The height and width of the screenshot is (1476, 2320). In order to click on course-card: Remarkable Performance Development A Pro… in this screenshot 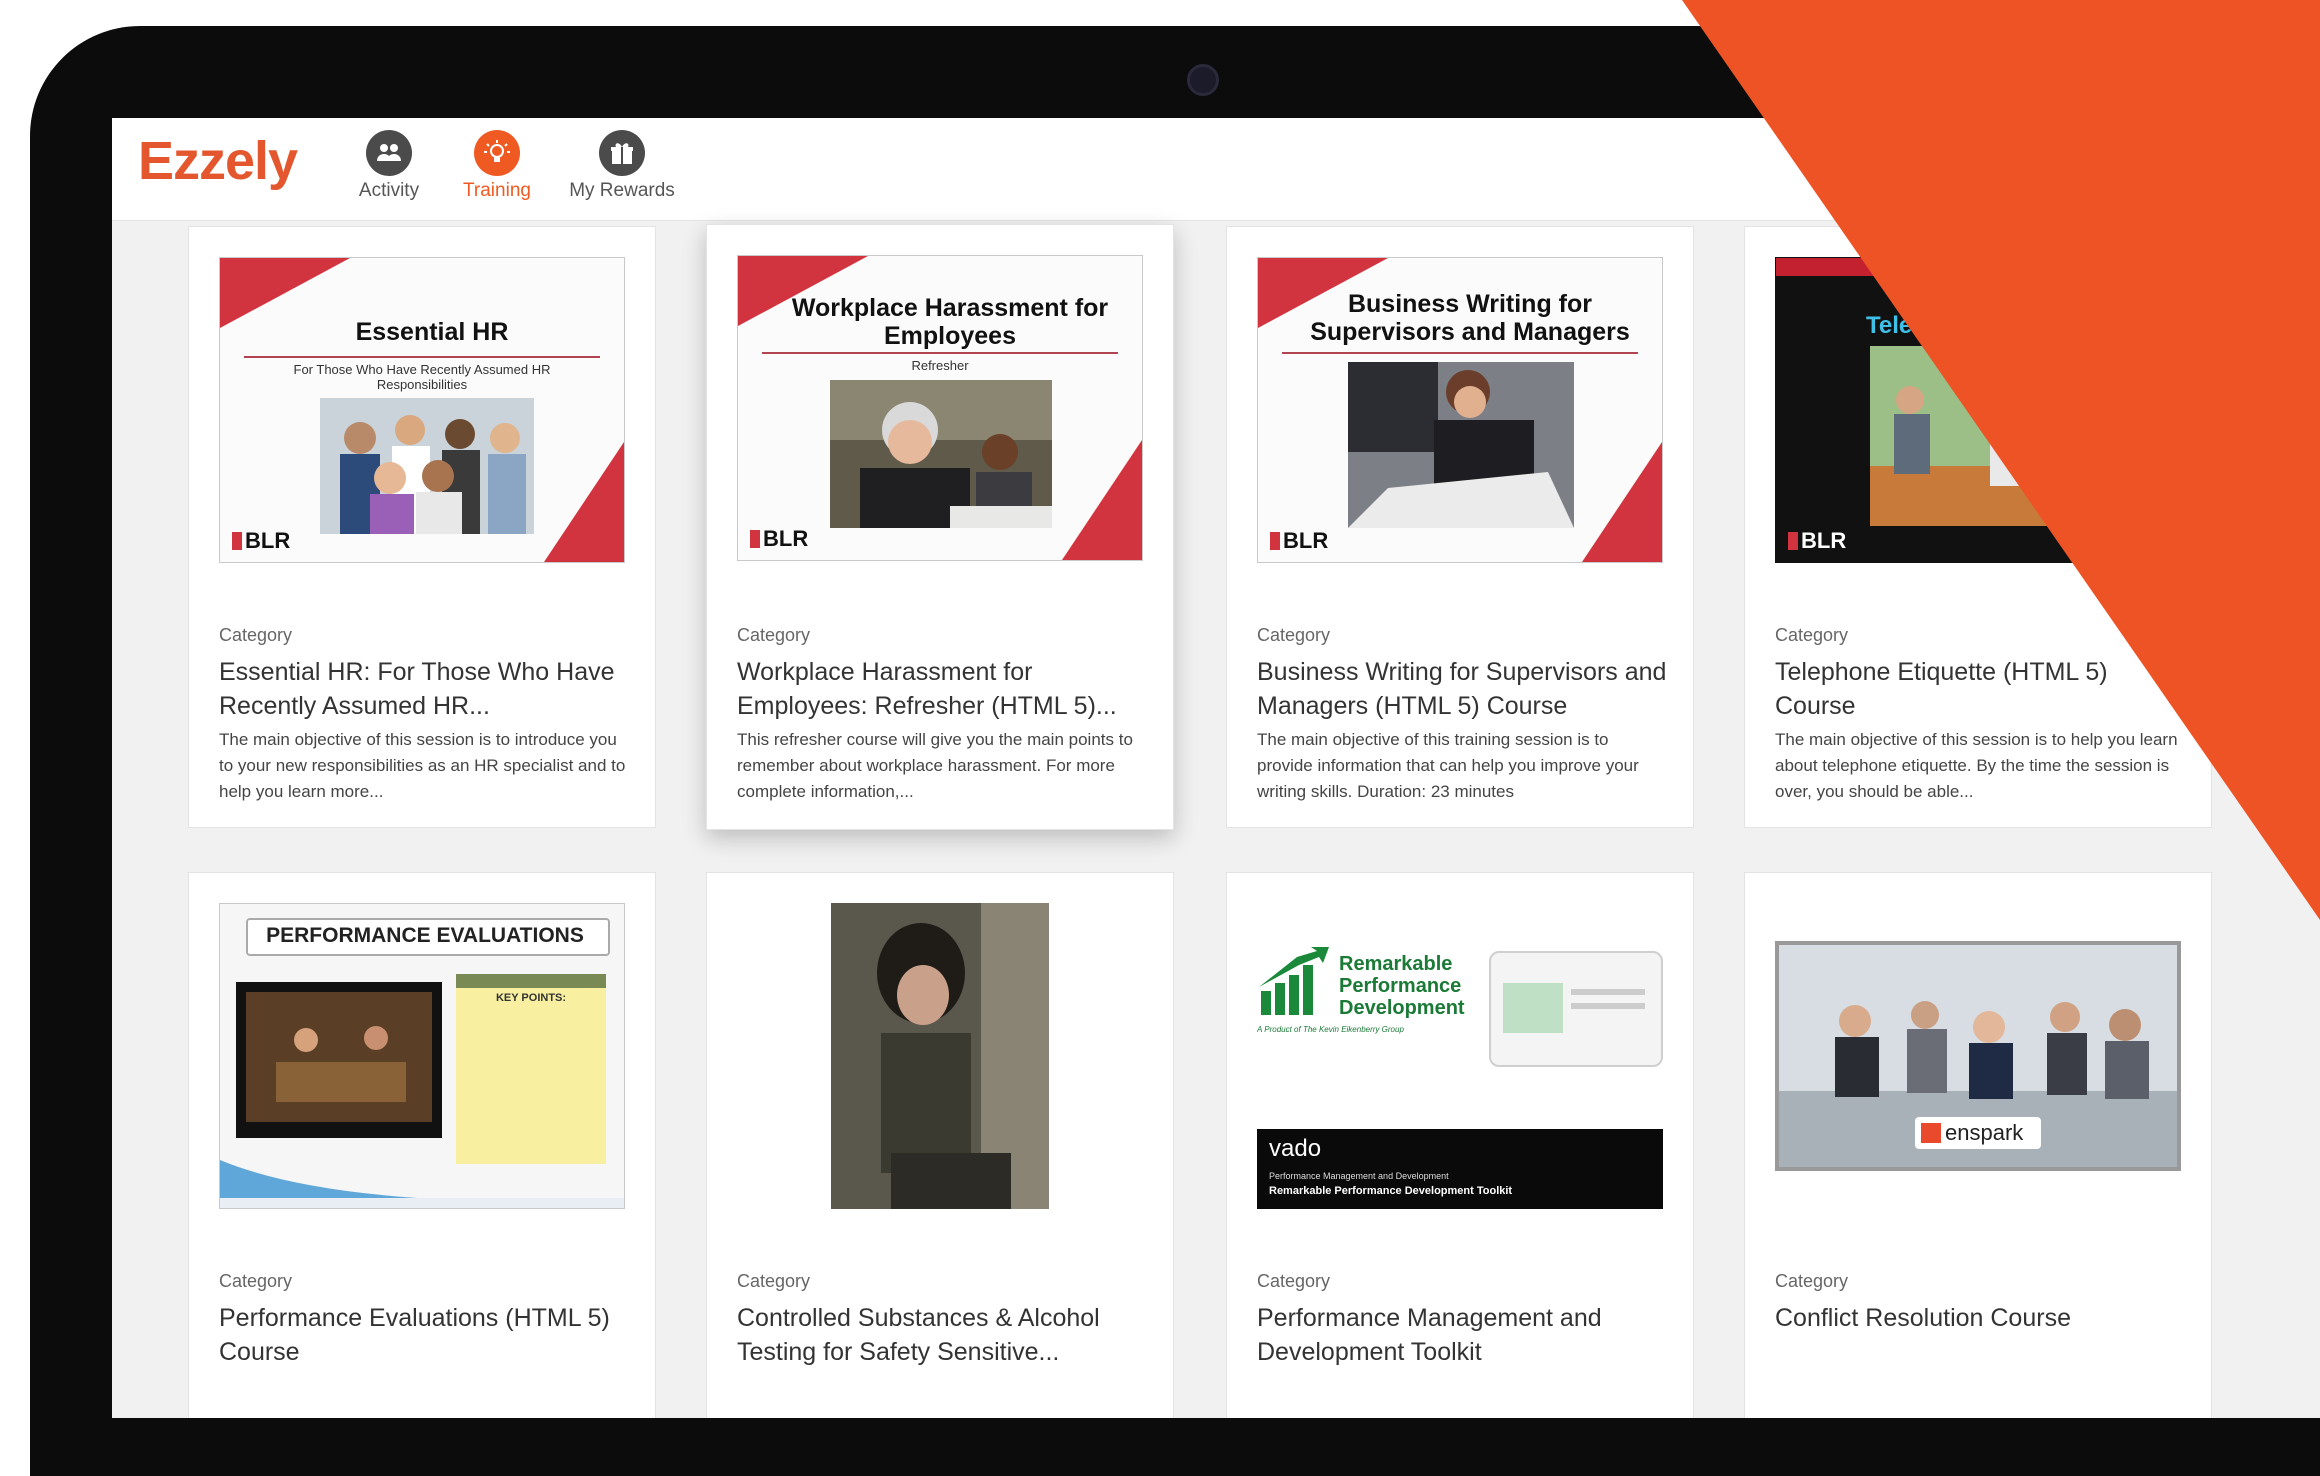, I will do `click(1460, 1145)`.